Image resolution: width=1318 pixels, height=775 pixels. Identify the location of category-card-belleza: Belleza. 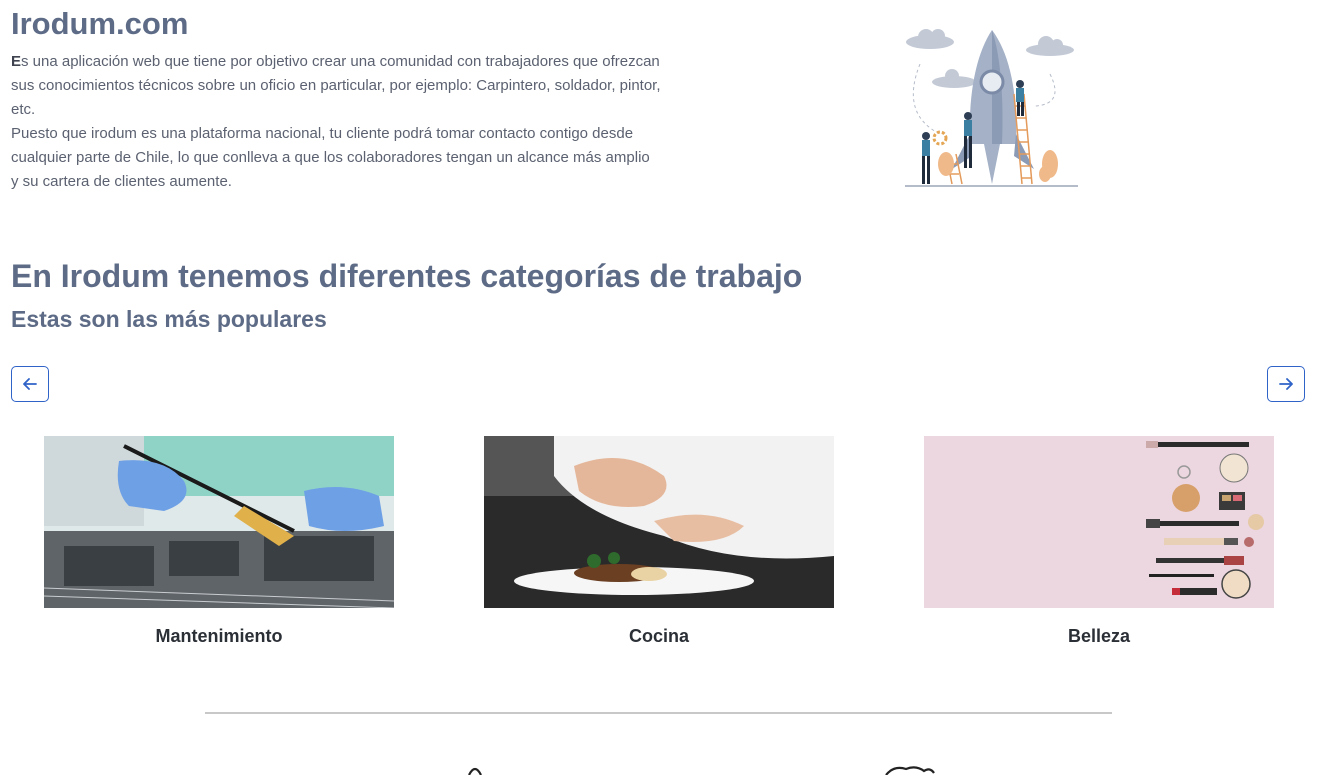
(1099, 541).